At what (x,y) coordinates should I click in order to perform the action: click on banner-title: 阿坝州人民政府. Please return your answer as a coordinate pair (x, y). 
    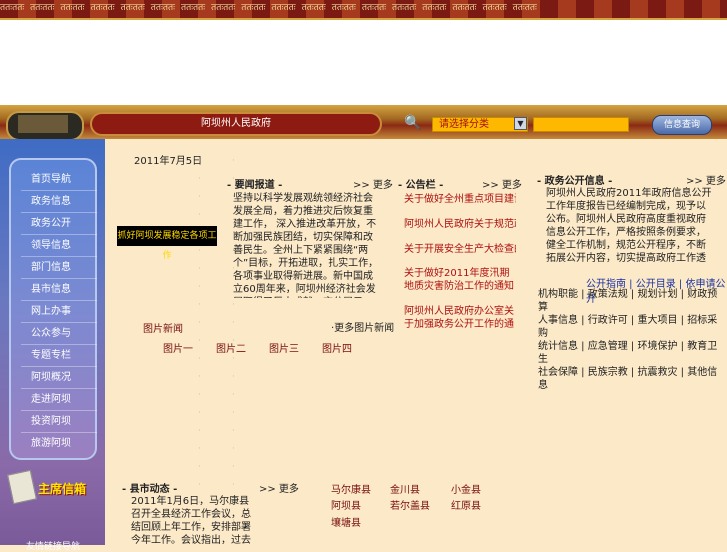
    Looking at the image, I should click on (236, 124).